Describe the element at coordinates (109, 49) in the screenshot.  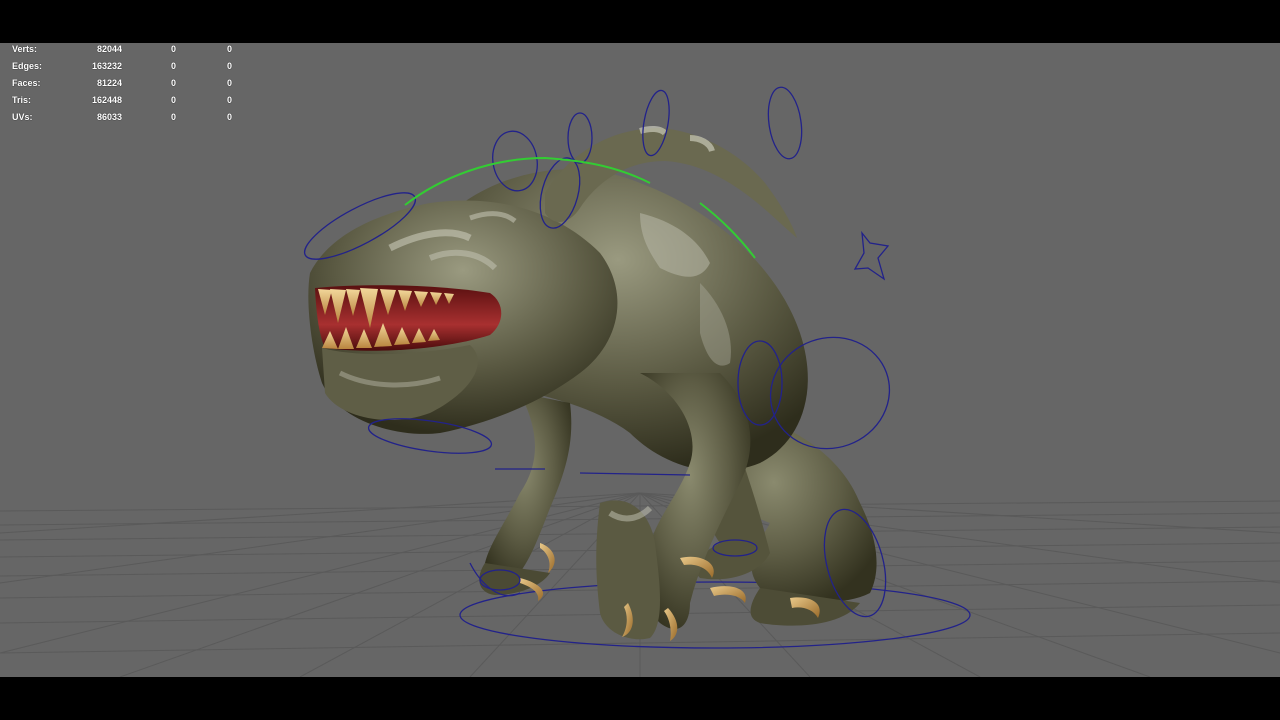
I see `hud-total-value: 82044` at that location.